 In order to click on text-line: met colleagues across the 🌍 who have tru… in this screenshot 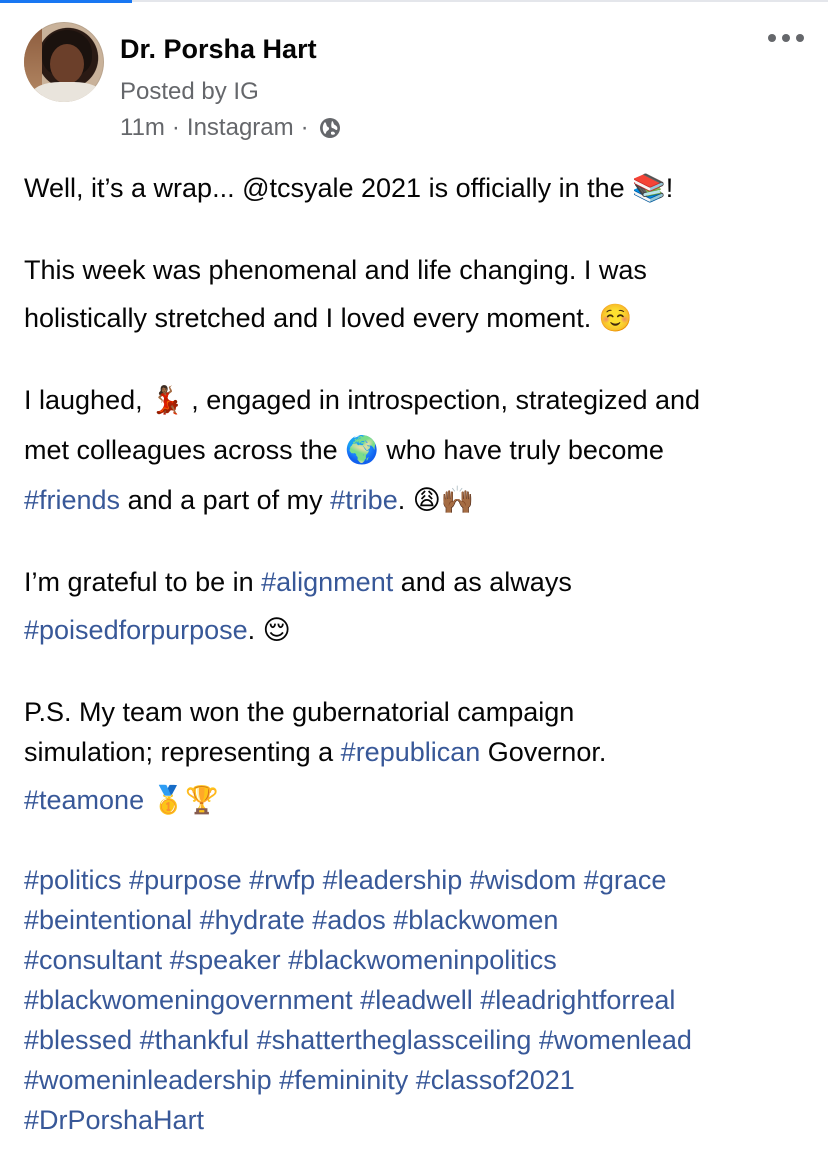, I will do `click(344, 450)`.